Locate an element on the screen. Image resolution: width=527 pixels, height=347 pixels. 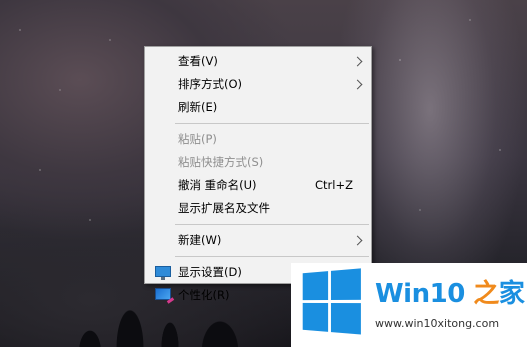
menu-item-undo-rename: 撤消 重命名(U) Ctrl+Z is located at coordinates (258, 185).